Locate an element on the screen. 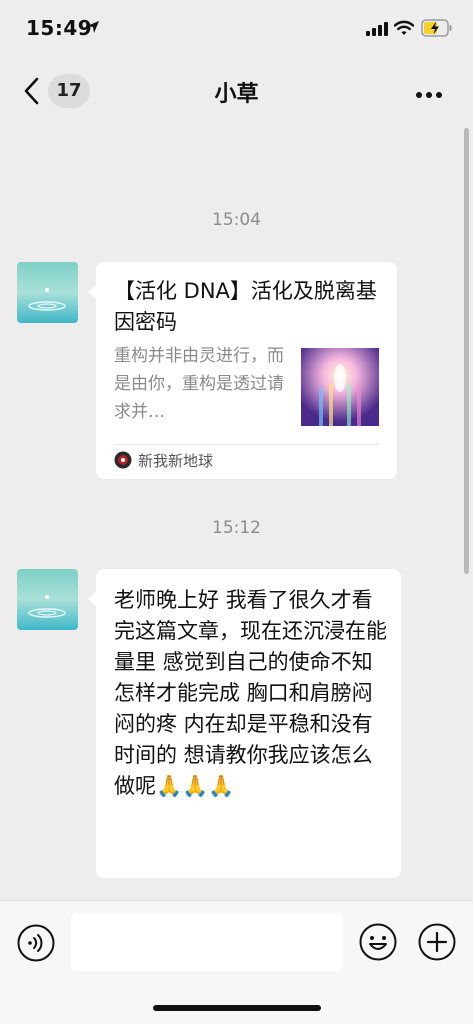  input-bar is located at coordinates (236, 962).